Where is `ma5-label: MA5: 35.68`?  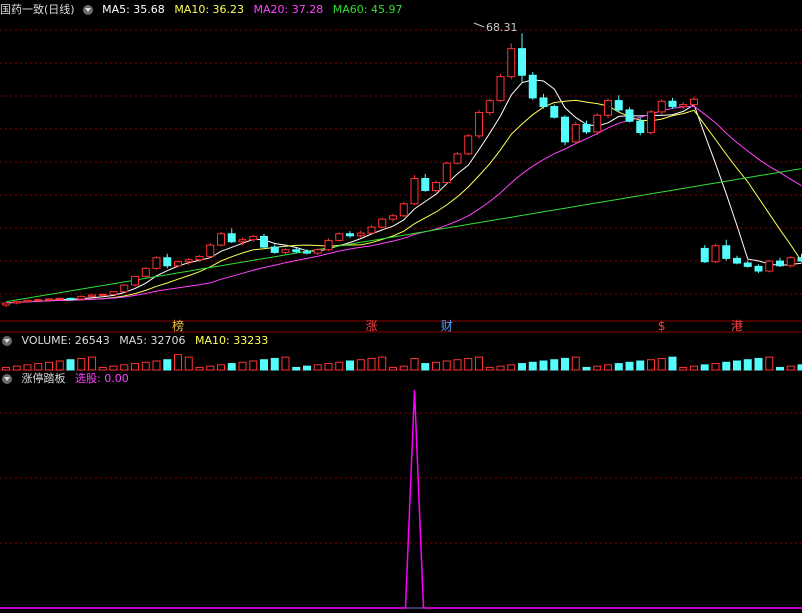 ma5-label: MA5: 35.68 is located at coordinates (133, 9).